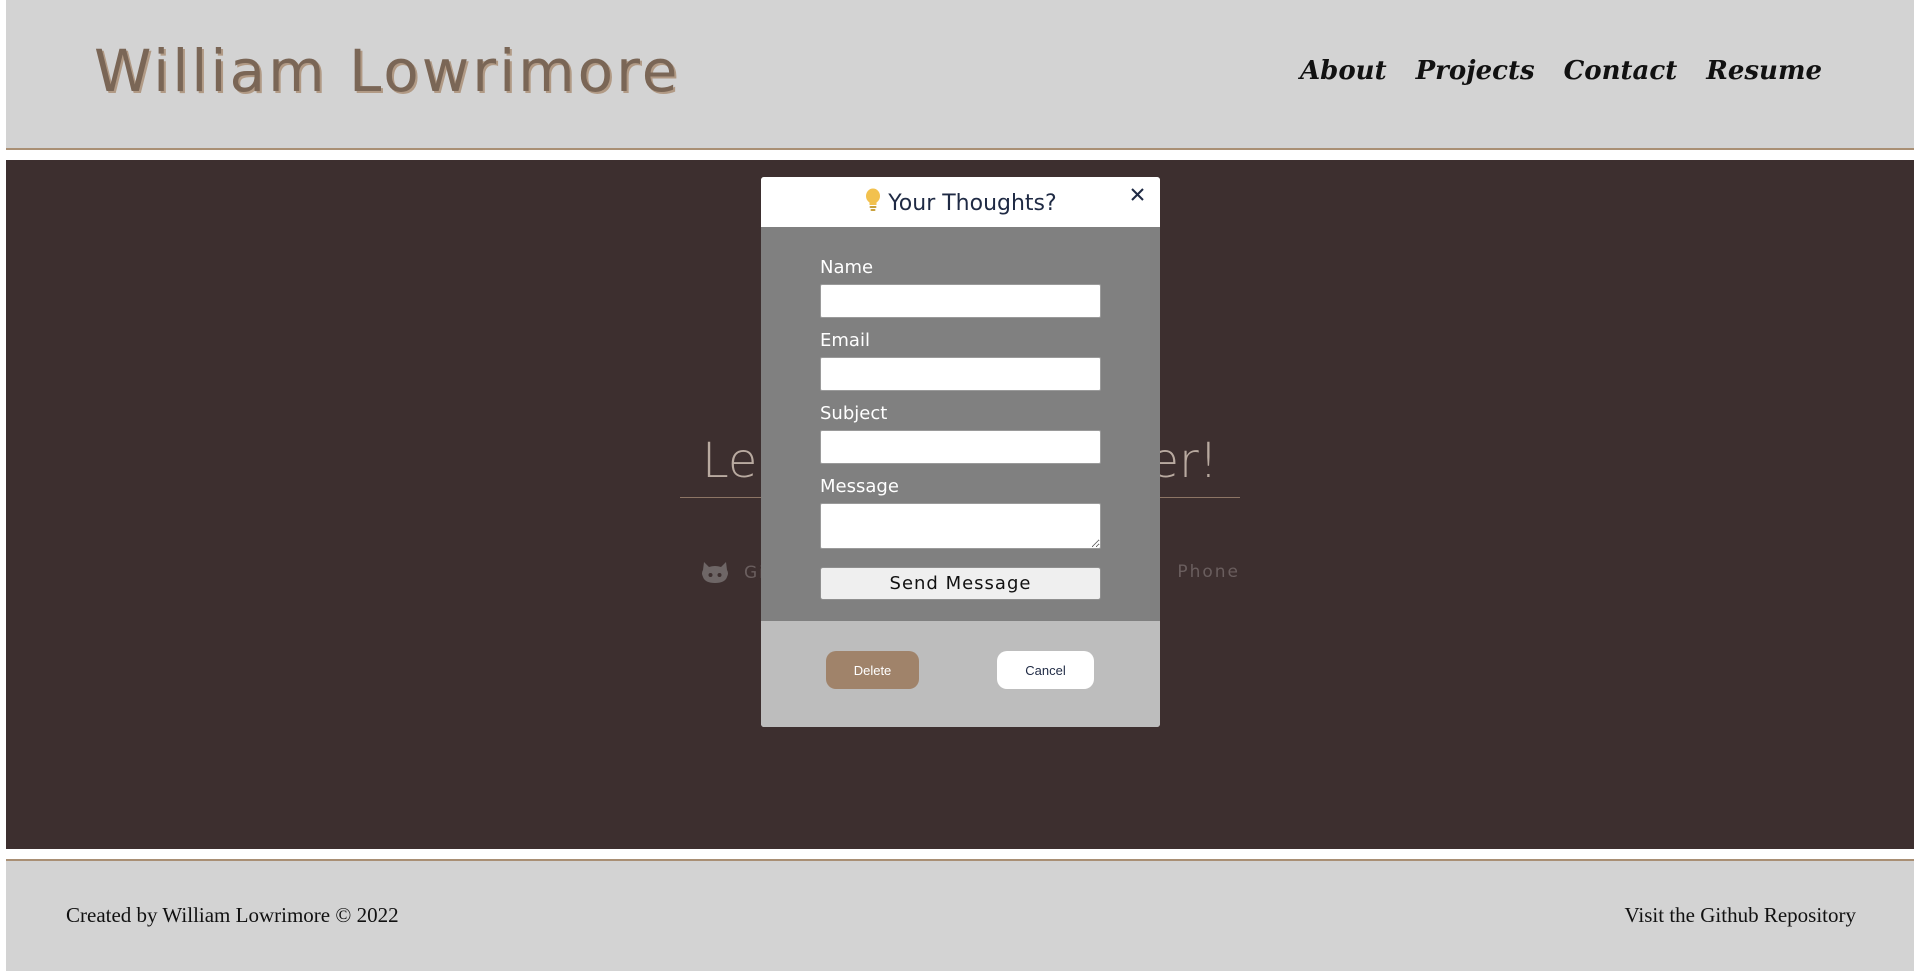  I want to click on contact-form: Name Email Subject Message Send Message, so click(960, 424).